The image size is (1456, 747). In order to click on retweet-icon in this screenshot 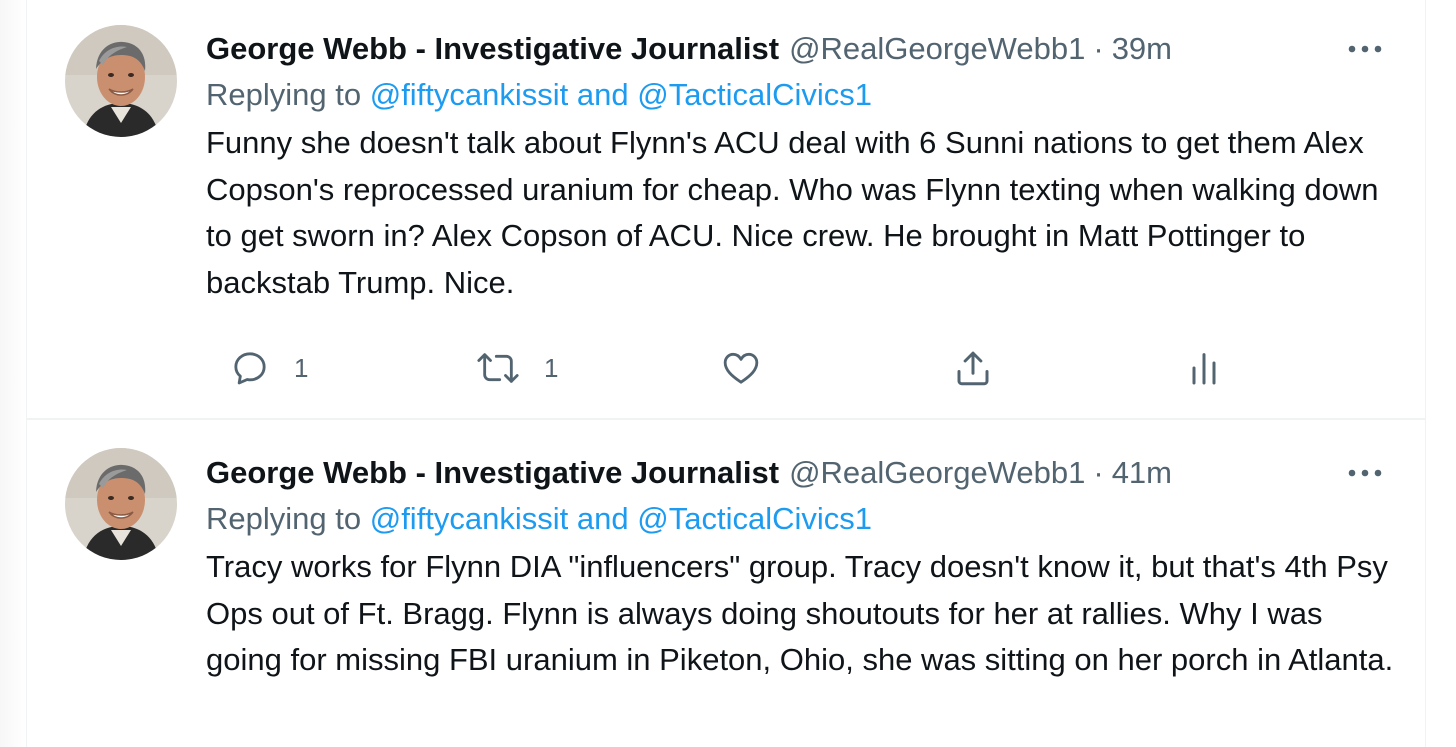, I will do `click(498, 368)`.